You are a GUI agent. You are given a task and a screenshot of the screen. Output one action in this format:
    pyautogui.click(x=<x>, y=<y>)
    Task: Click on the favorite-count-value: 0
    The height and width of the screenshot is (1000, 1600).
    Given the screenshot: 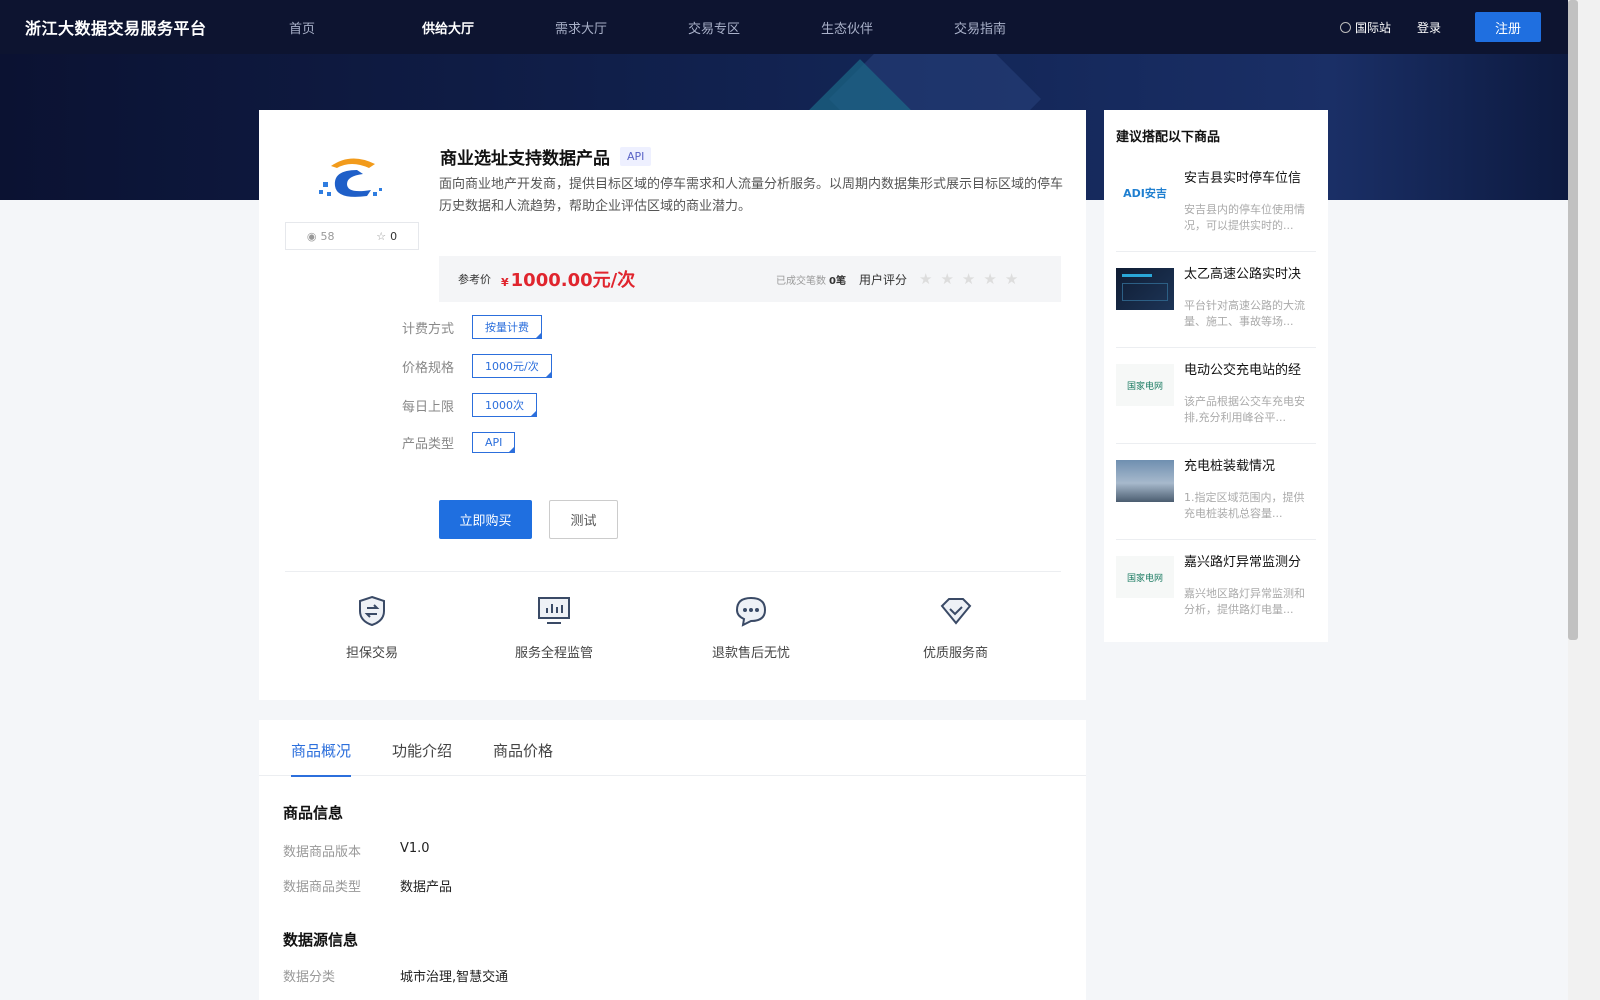 What is the action you would take?
    pyautogui.click(x=394, y=236)
    